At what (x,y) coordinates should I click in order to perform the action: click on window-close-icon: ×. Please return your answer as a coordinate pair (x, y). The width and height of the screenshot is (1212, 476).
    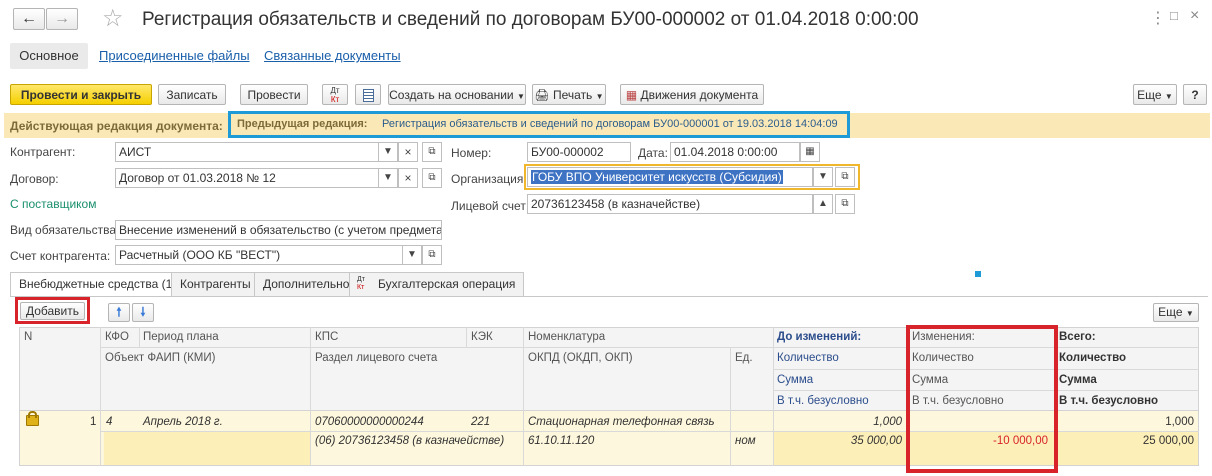
    Looking at the image, I should click on (1194, 16).